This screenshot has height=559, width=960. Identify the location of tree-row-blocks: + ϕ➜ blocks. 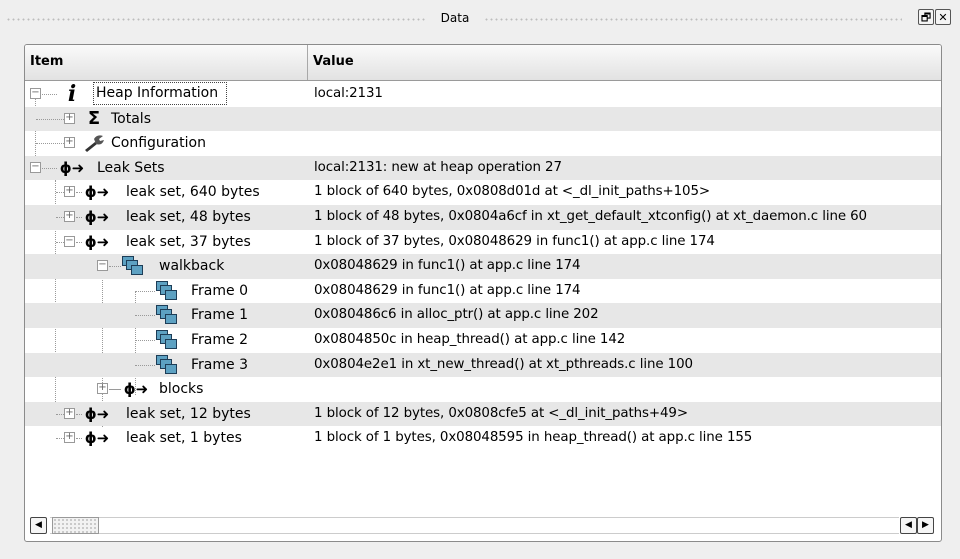
(483, 389).